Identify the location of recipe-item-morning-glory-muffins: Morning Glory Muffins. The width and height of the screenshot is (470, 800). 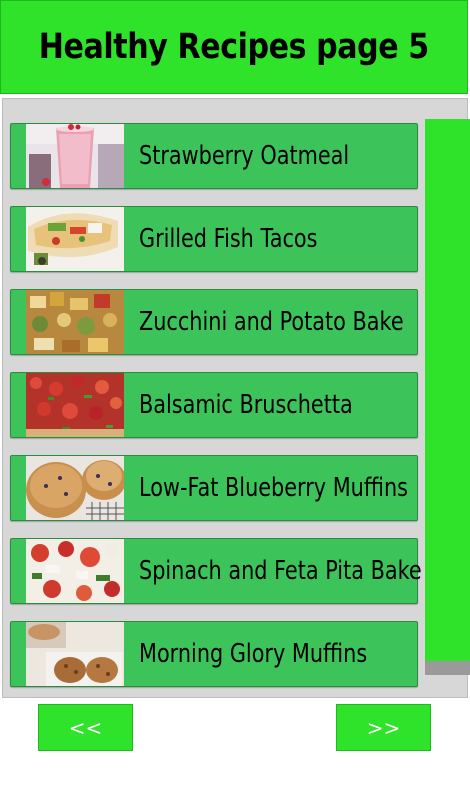
(214, 654).